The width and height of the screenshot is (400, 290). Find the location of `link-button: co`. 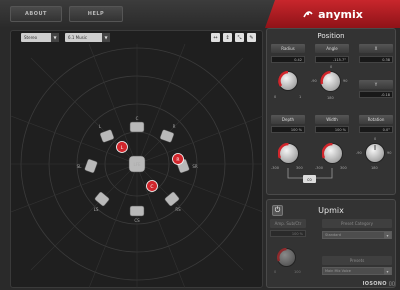

link-button: co is located at coordinates (309, 179).